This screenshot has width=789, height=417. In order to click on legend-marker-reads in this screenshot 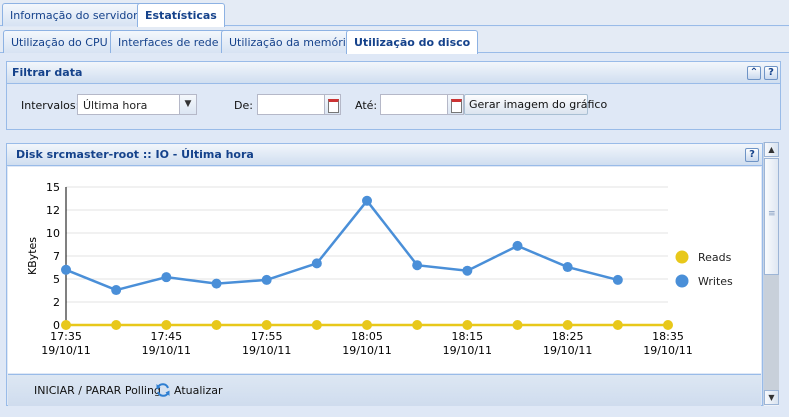, I will do `click(682, 257)`.